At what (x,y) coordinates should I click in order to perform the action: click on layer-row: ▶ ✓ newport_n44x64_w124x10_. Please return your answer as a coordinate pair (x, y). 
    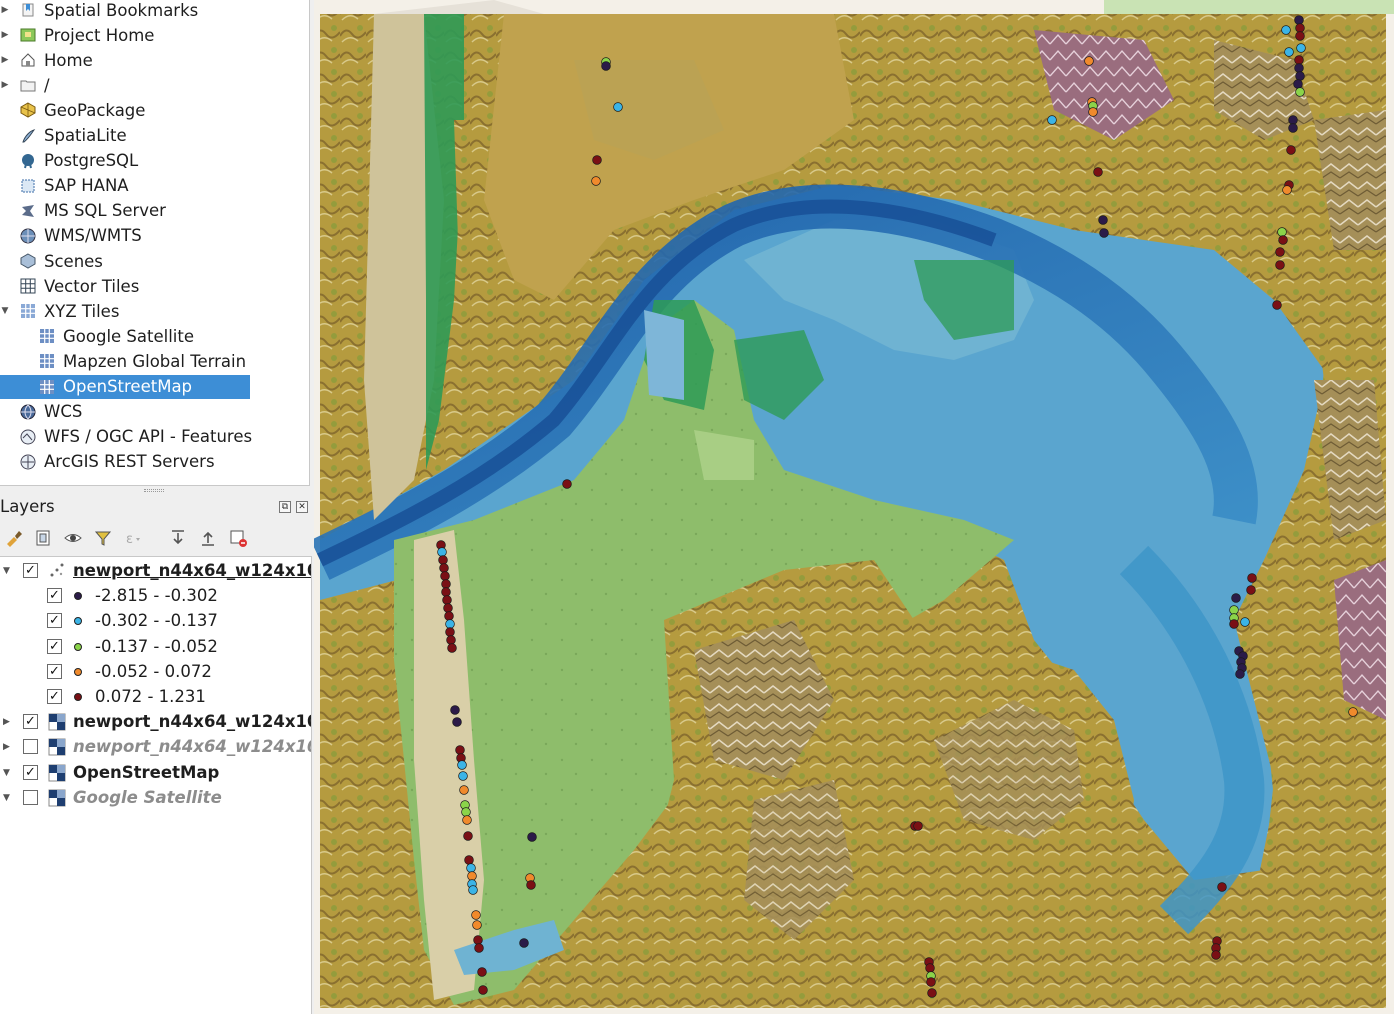
    Looking at the image, I should click on (155, 722).